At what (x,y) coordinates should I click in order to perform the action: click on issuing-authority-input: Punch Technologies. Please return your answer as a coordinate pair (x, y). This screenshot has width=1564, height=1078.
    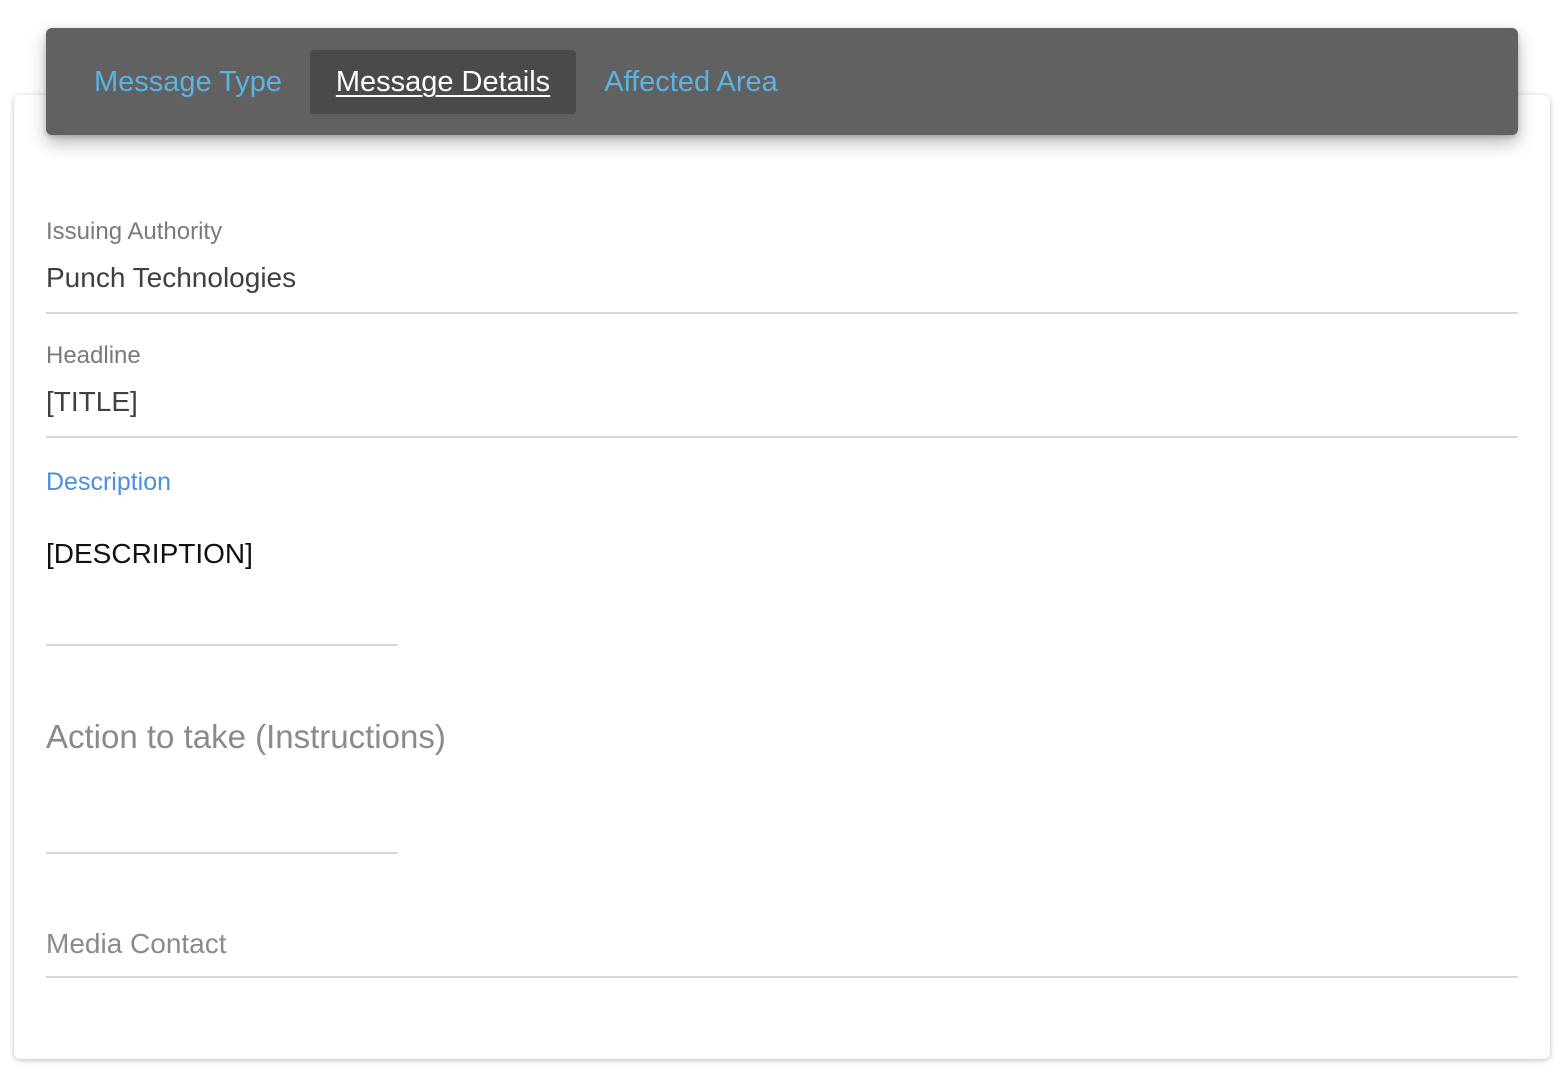
    Looking at the image, I should click on (171, 278).